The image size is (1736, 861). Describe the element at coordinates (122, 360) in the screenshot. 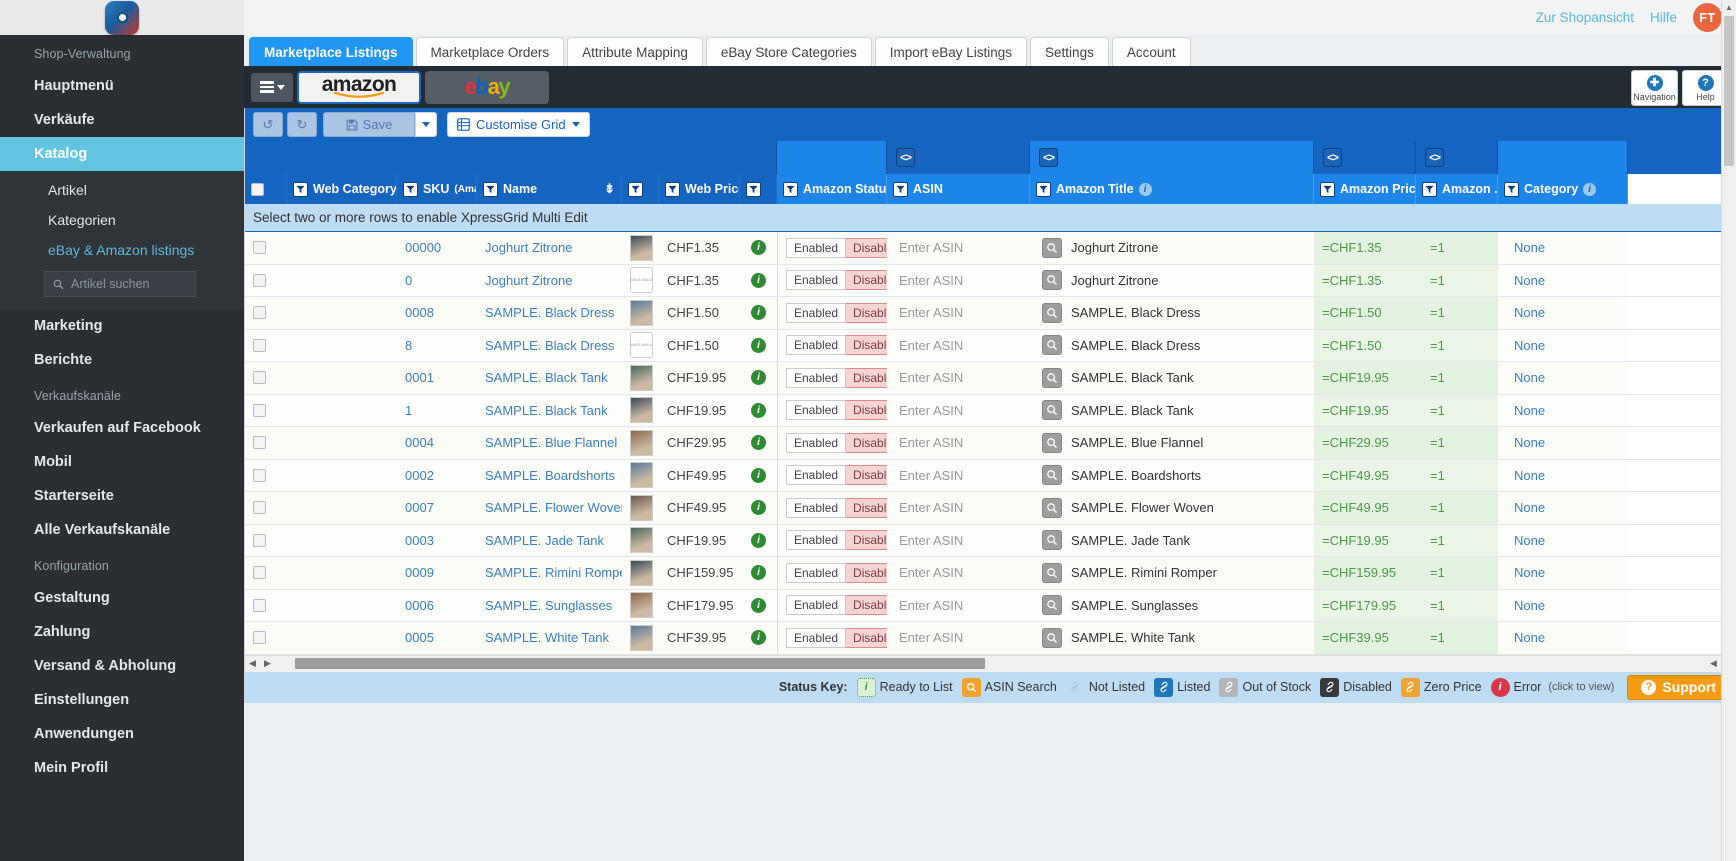

I see `sidebar-item-berichte: Berichte` at that location.